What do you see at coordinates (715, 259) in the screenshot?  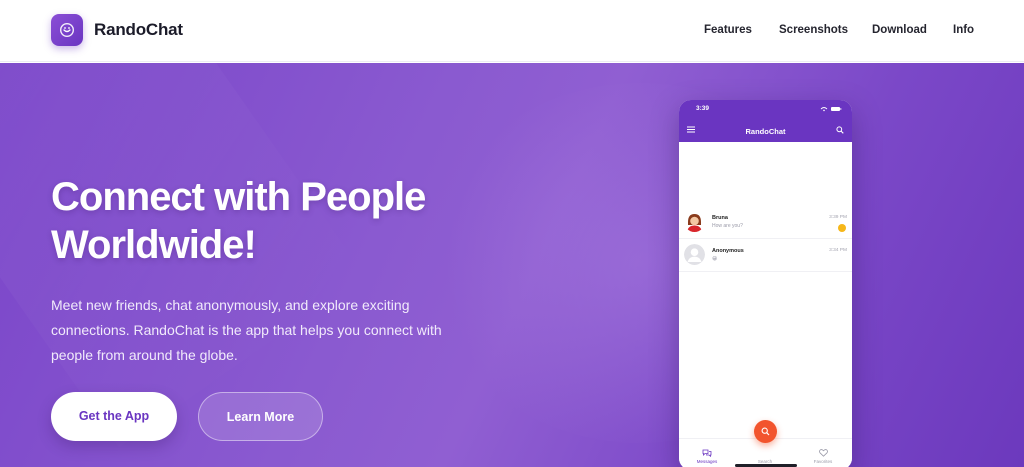 I see `chat-preview: 😀` at bounding box center [715, 259].